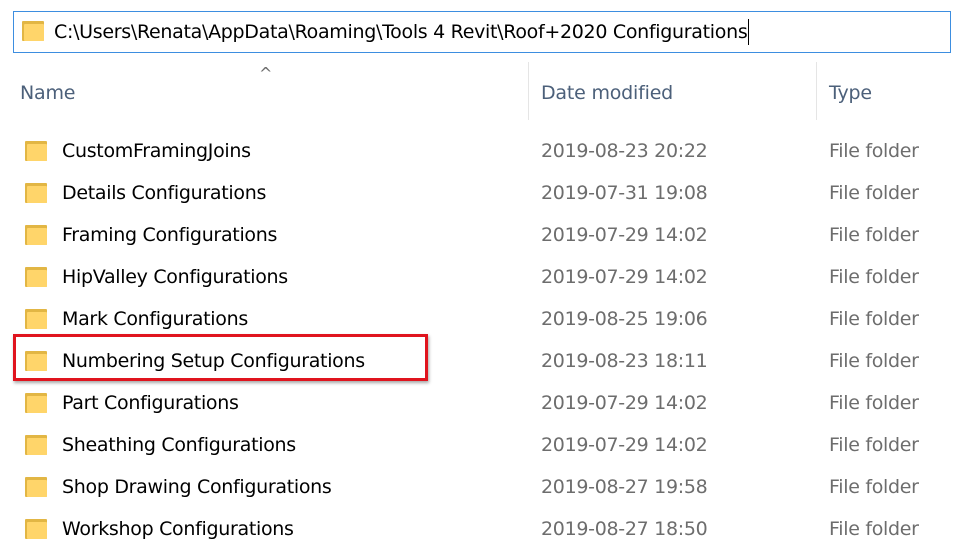 This screenshot has height=541, width=960. Describe the element at coordinates (607, 93) in the screenshot. I see `column-header-date-modified: Date modified` at that location.